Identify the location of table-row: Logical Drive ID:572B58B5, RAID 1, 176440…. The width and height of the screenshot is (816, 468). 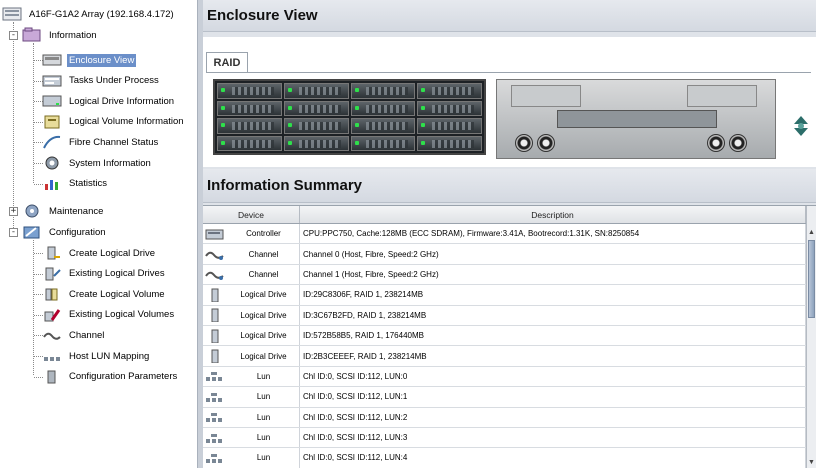
(504, 336).